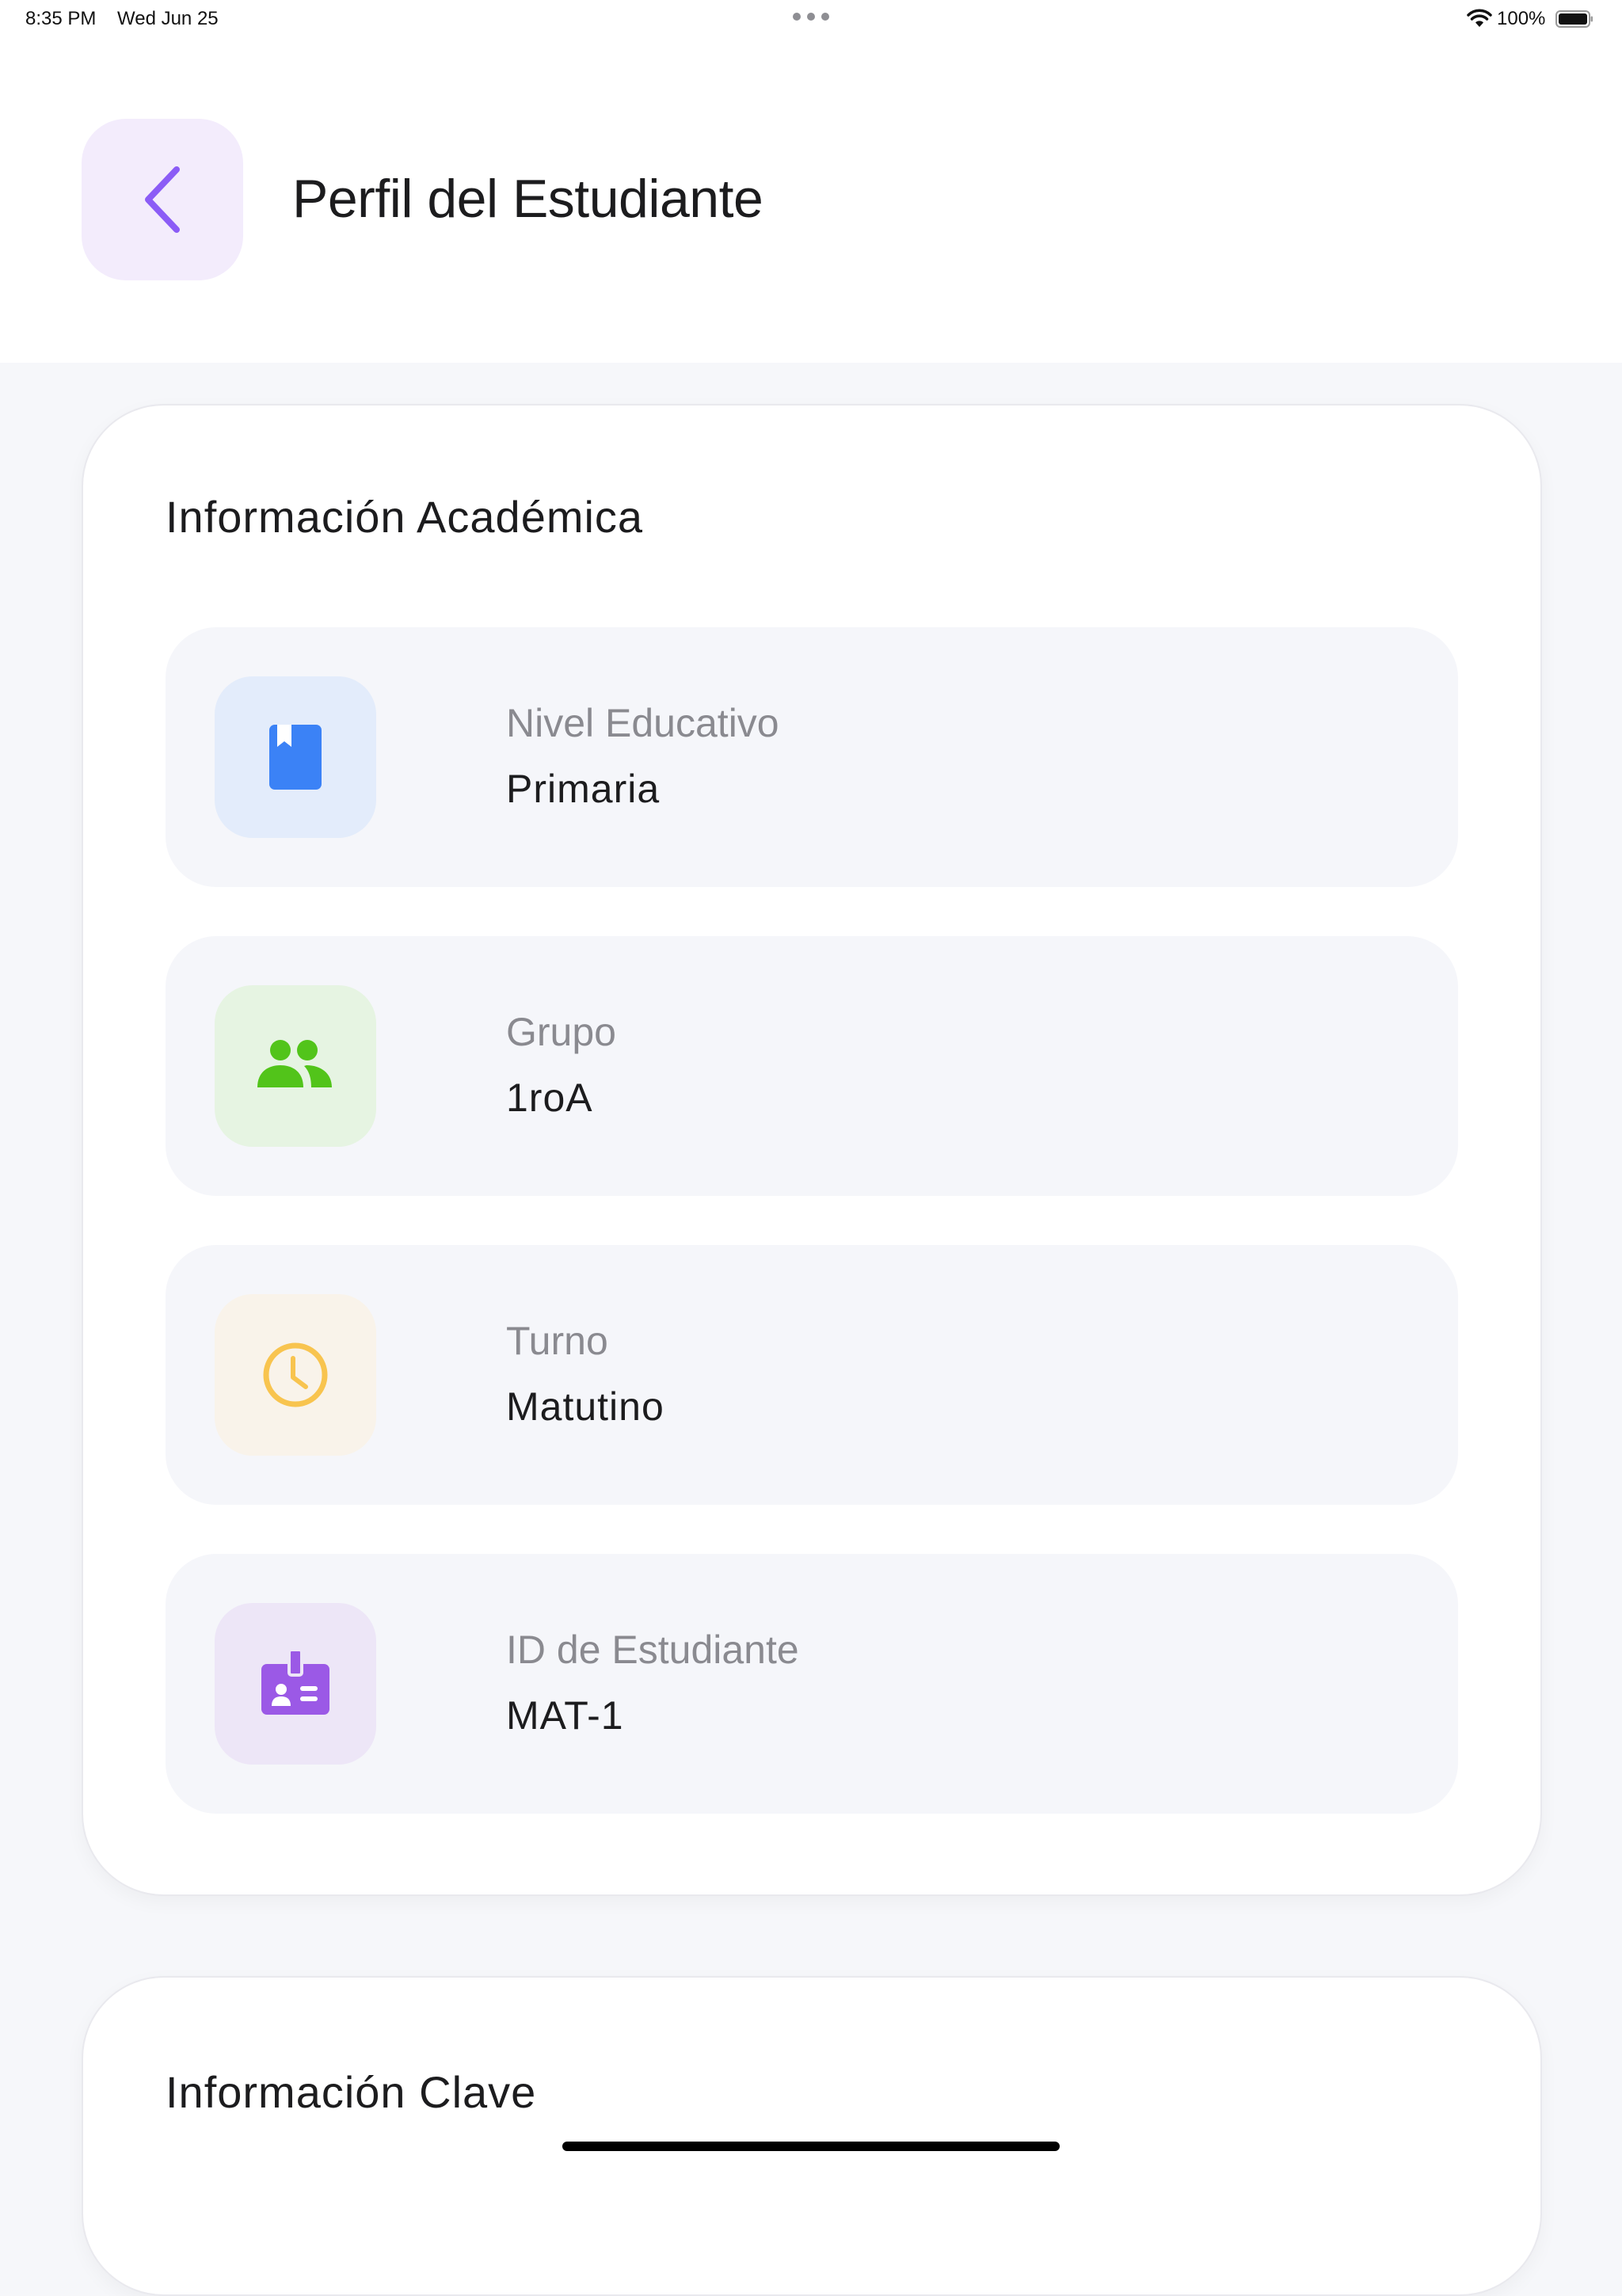  I want to click on info-row-id-estudiante: ID de Estudiante MAT-1, so click(812, 1684).